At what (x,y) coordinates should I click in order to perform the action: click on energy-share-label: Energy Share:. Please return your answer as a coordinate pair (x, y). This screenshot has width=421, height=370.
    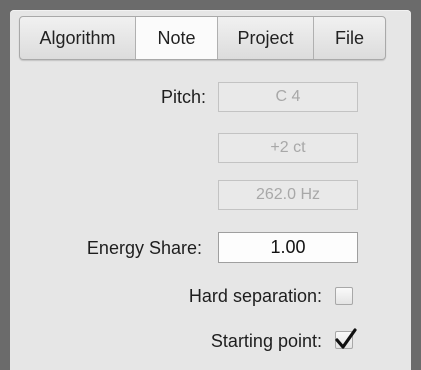
    Looking at the image, I should click on (144, 248).